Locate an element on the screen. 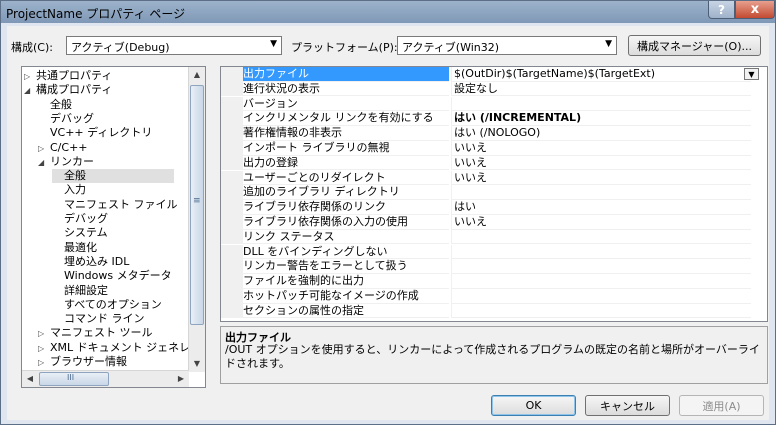  tree-item: ▷ マニフェスト ツール is located at coordinates (106, 333).